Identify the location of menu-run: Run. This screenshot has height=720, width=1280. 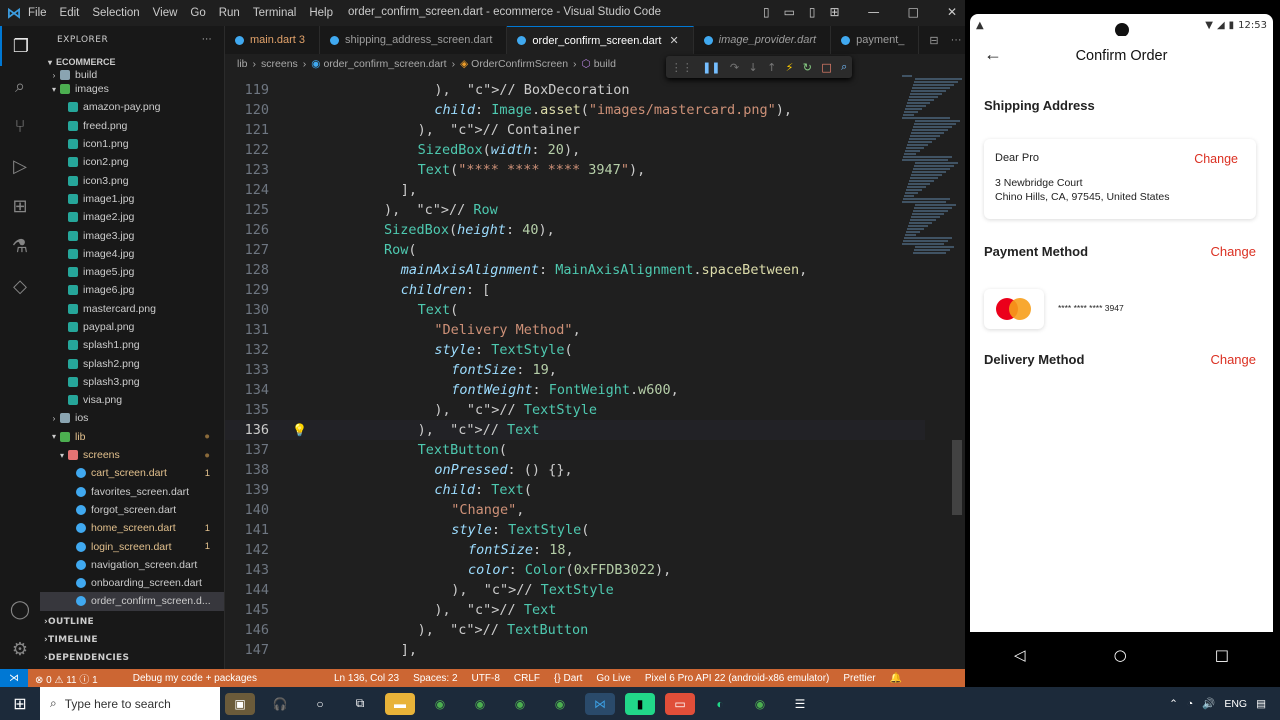
(229, 13).